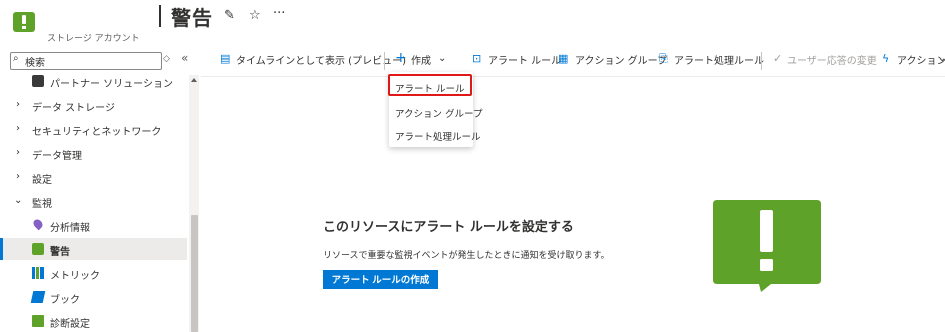 The image size is (945, 332). What do you see at coordinates (70, 228) in the screenshot?
I see `sidebar-item-label: 分析情報` at bounding box center [70, 228].